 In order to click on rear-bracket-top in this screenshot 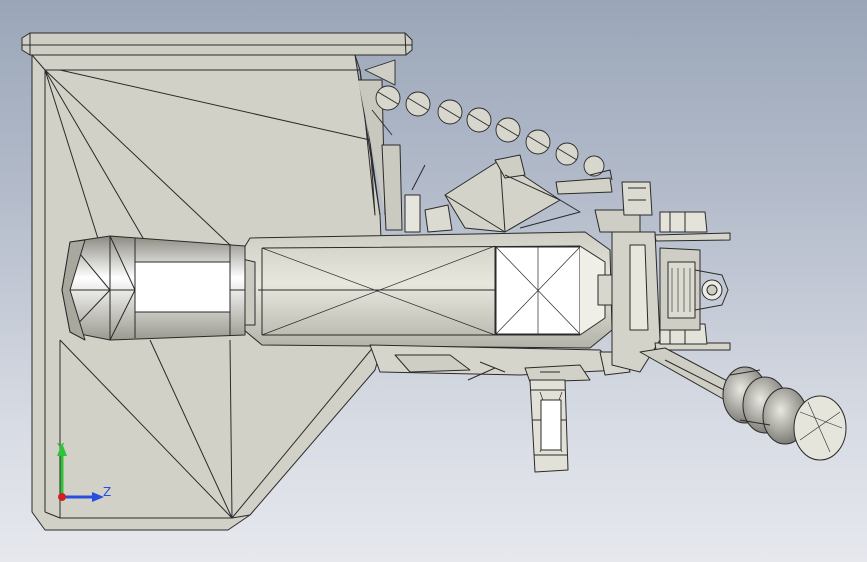, I will do `click(604, 201)`.